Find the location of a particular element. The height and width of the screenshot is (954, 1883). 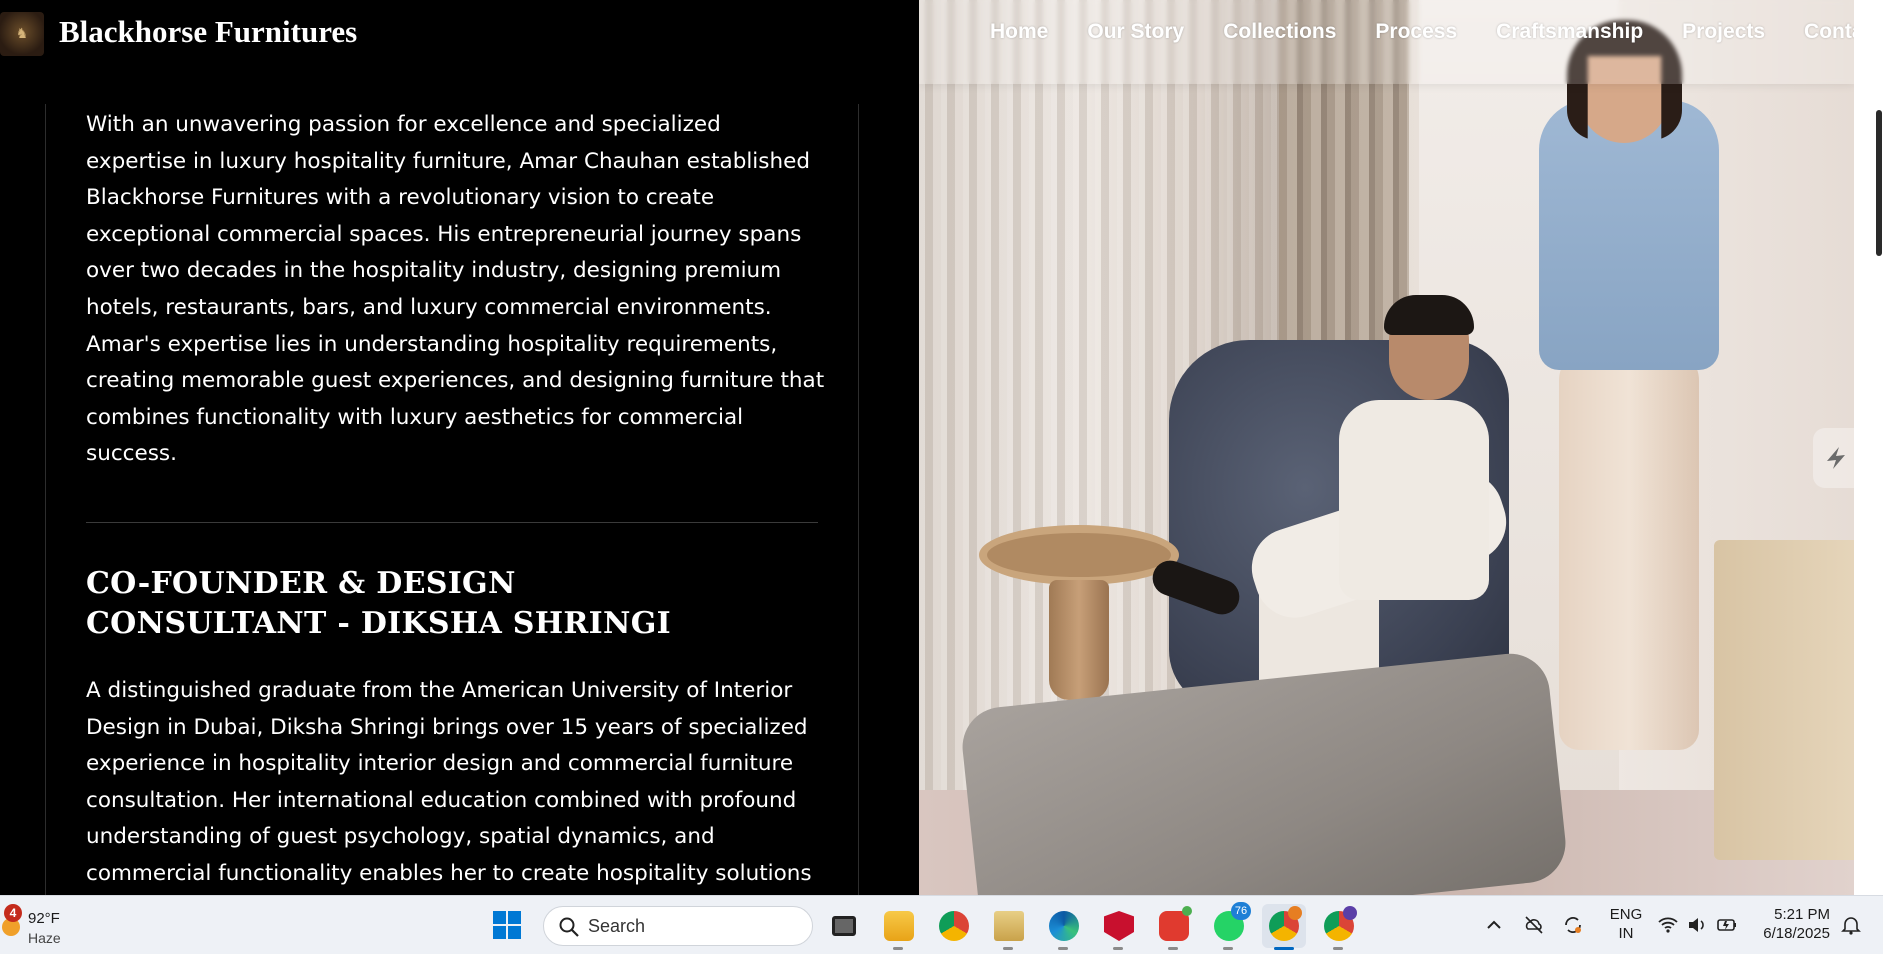

windows-logo-icon is located at coordinates (507, 925).